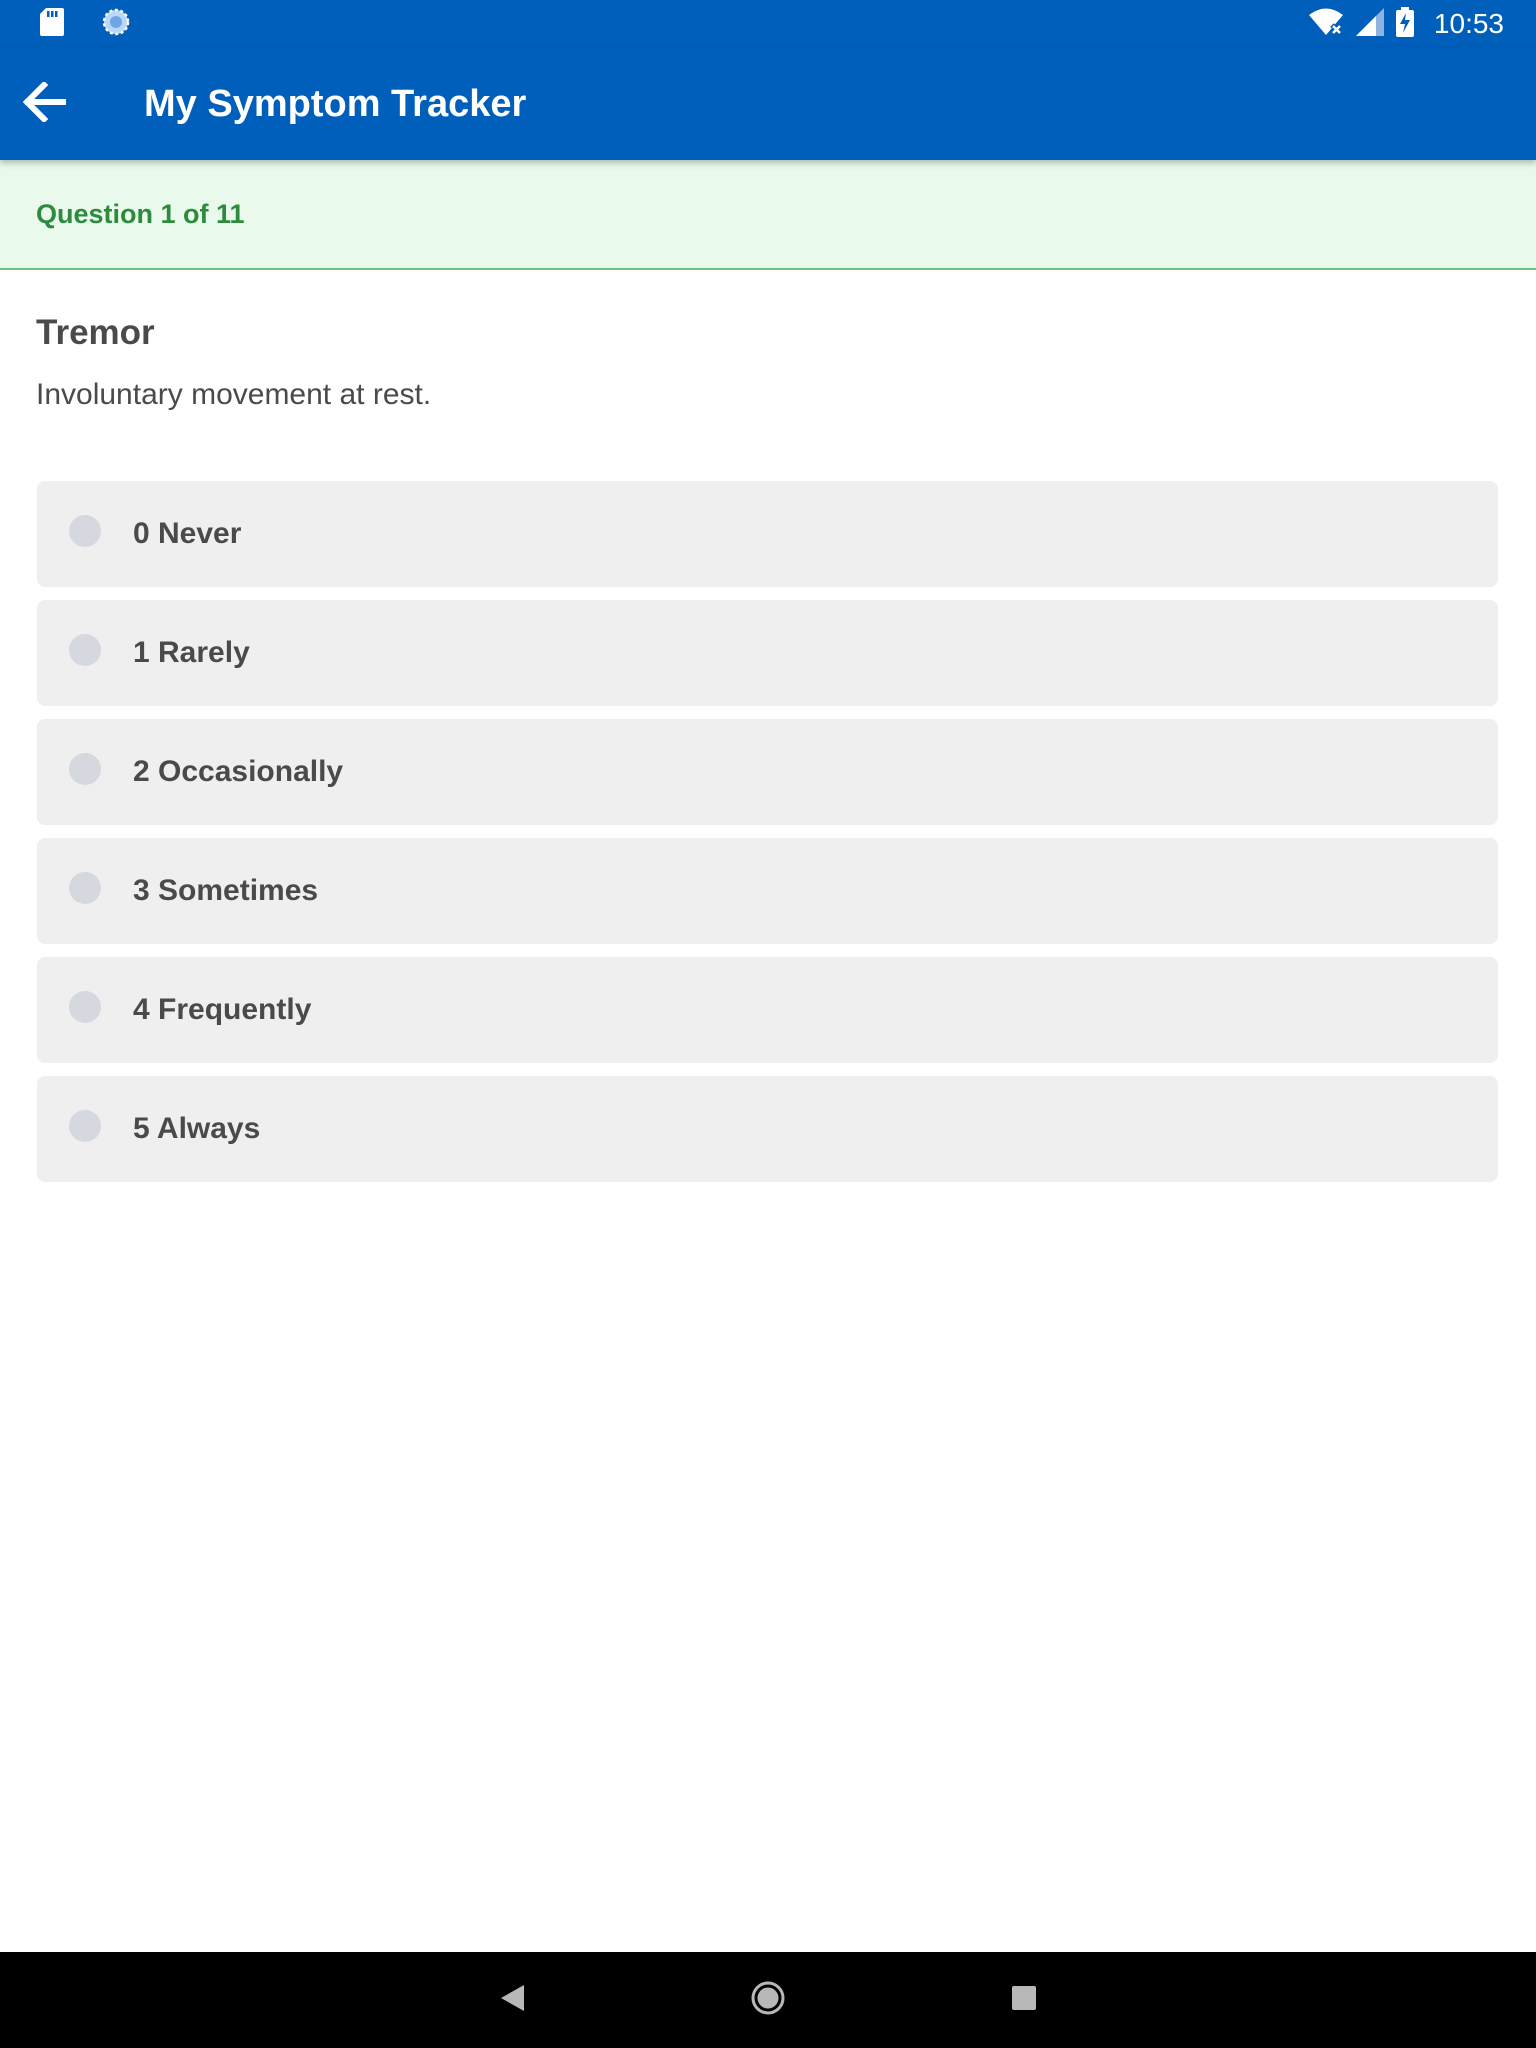  I want to click on sd-card-icon, so click(52, 24).